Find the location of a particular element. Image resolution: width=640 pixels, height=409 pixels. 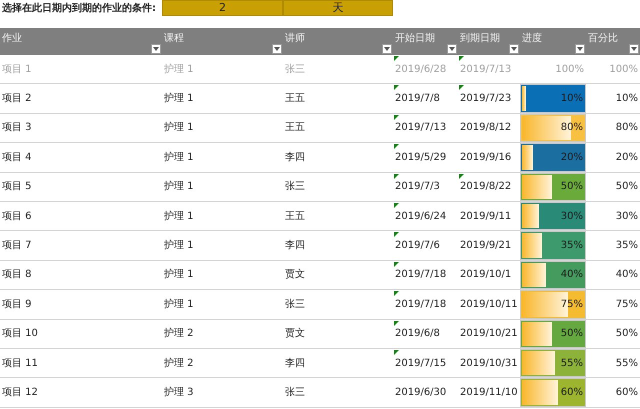

table-cell-text: 2019/7/6 is located at coordinates (417, 246).